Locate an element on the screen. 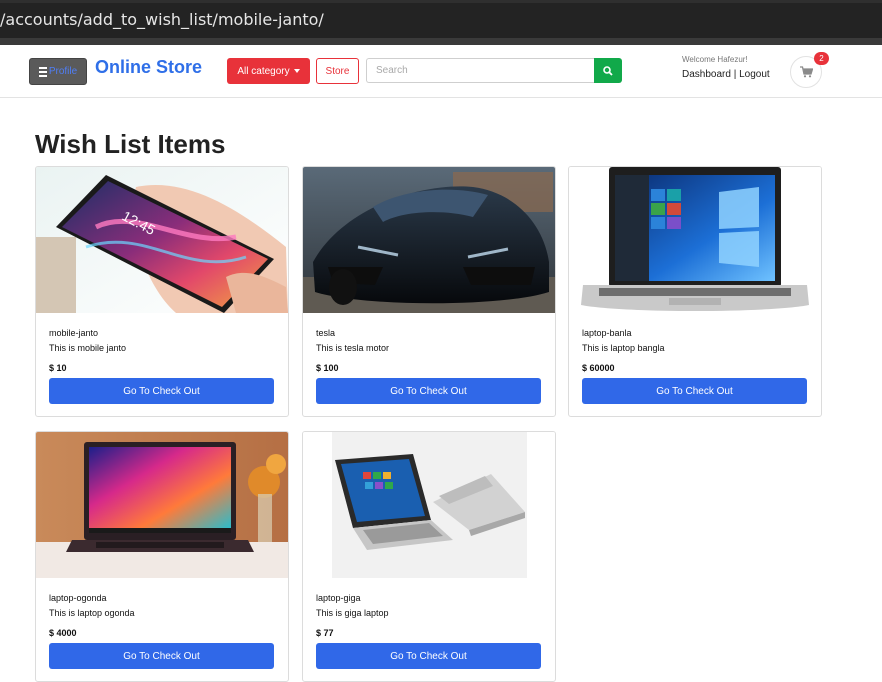 The height and width of the screenshot is (682, 882). store-button: Store is located at coordinates (337, 71).